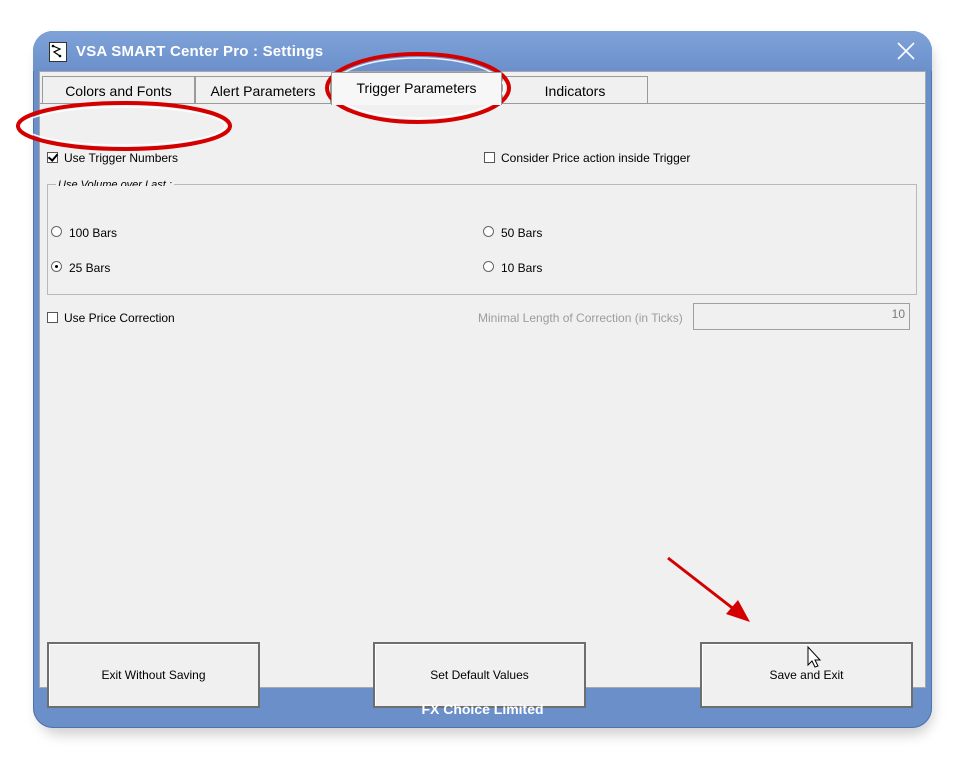  Describe the element at coordinates (115, 183) in the screenshot. I see `volume-group-title: Use Volume over Last :` at that location.